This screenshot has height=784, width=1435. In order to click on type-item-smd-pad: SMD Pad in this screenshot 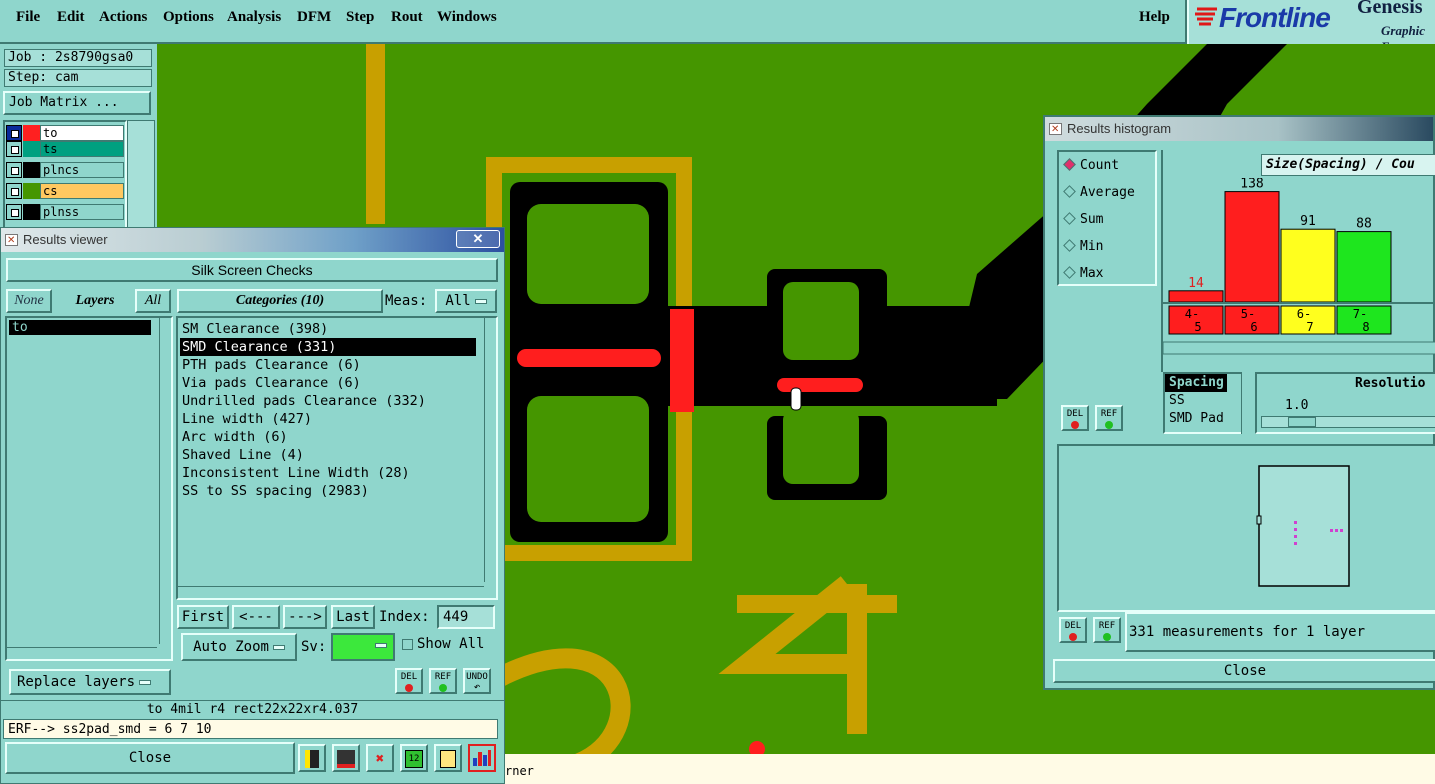, I will do `click(1203, 419)`.